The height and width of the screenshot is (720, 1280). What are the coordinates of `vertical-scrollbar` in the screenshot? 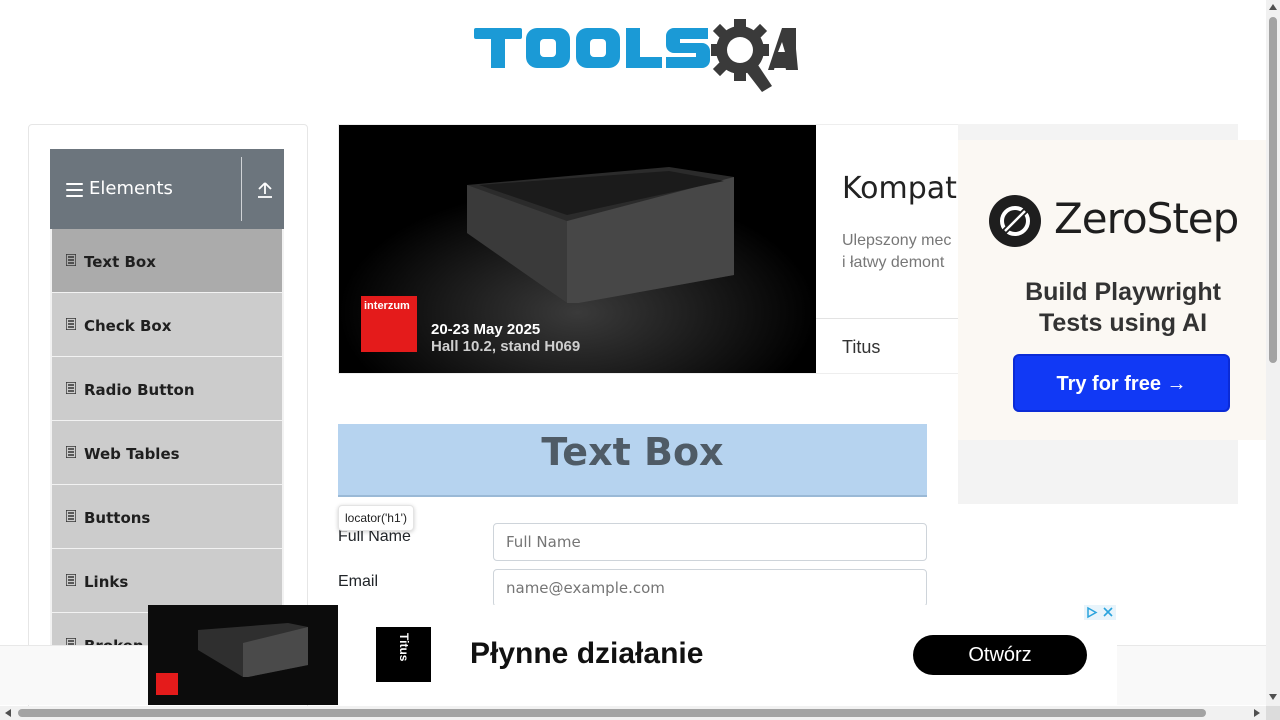 It's located at (1273, 353).